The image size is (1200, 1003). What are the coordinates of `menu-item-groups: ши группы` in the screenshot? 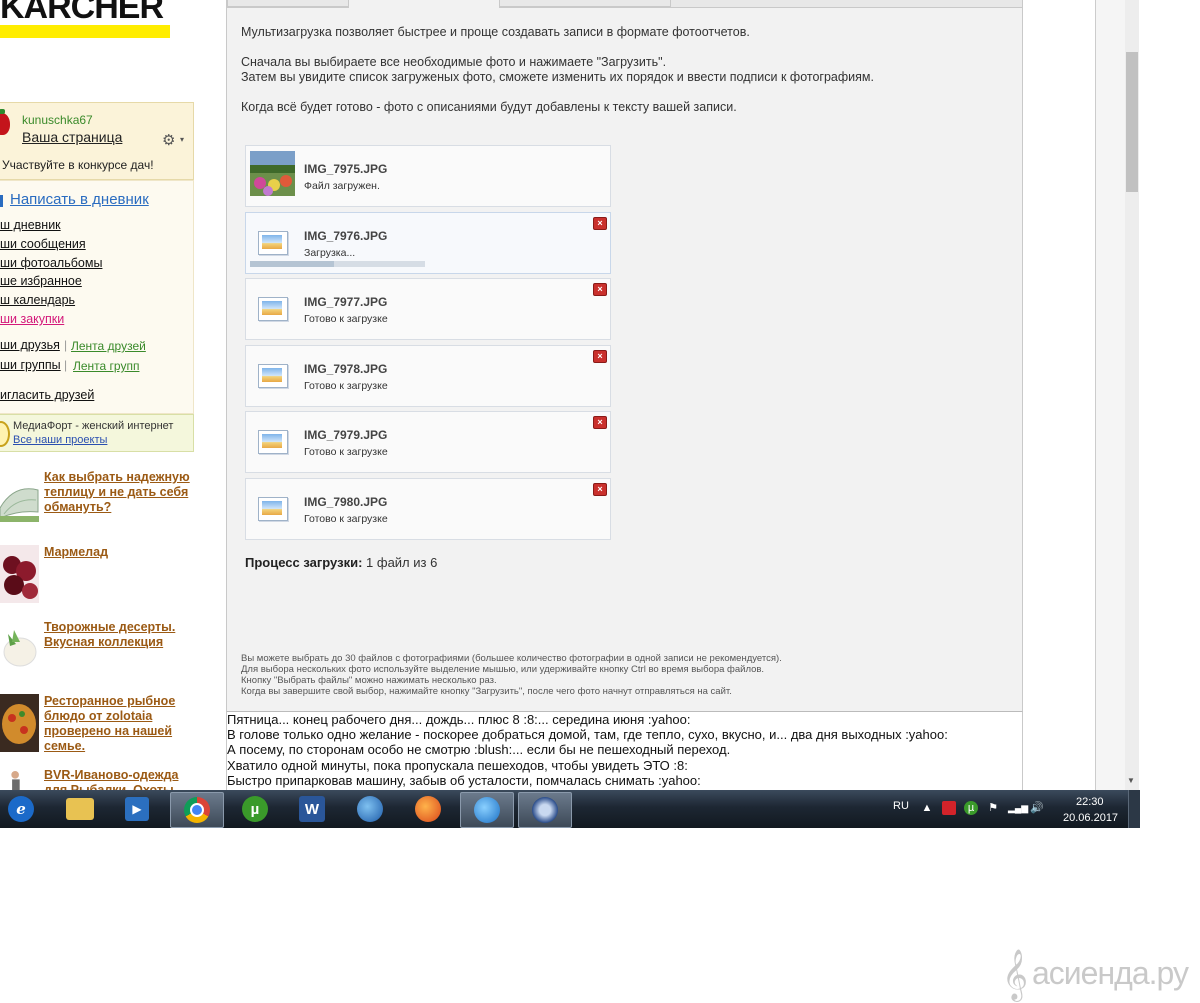 It's located at (30, 365).